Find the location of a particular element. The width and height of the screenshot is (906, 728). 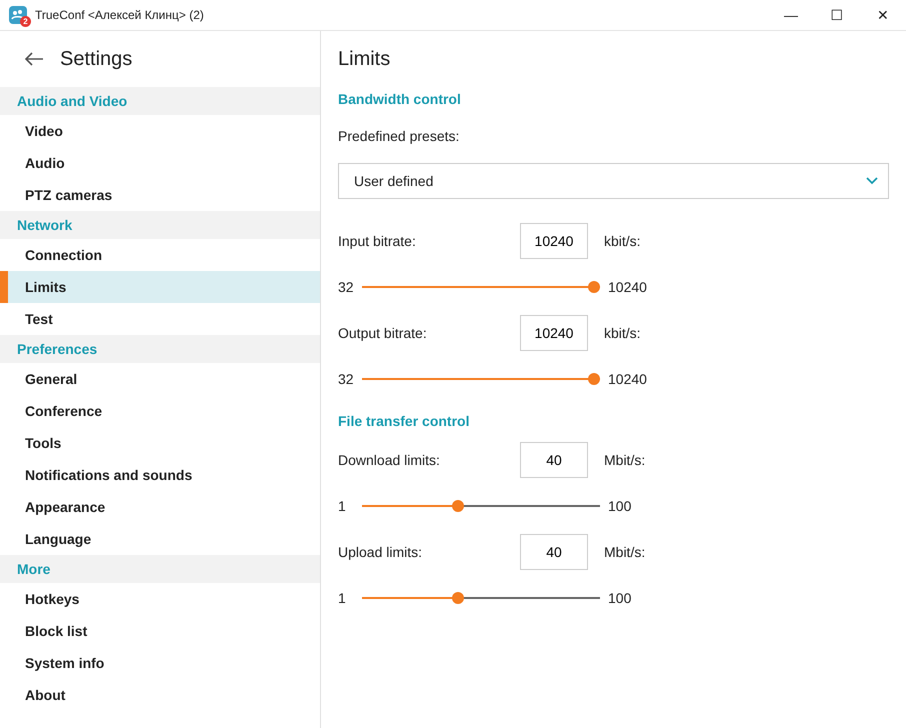

field-label: Predefined presets: is located at coordinates (399, 136).